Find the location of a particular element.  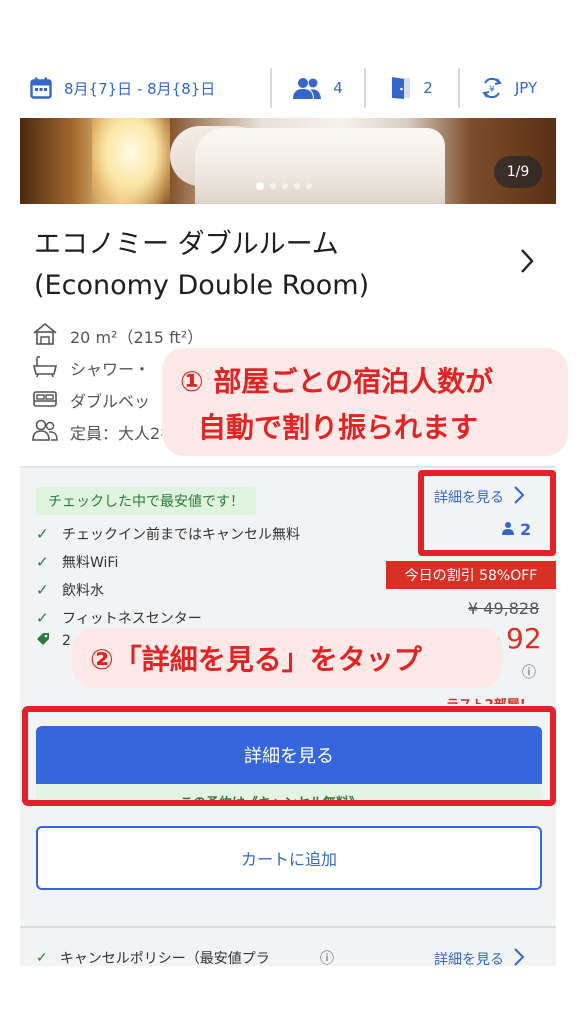

tag-icon is located at coordinates (43, 641).